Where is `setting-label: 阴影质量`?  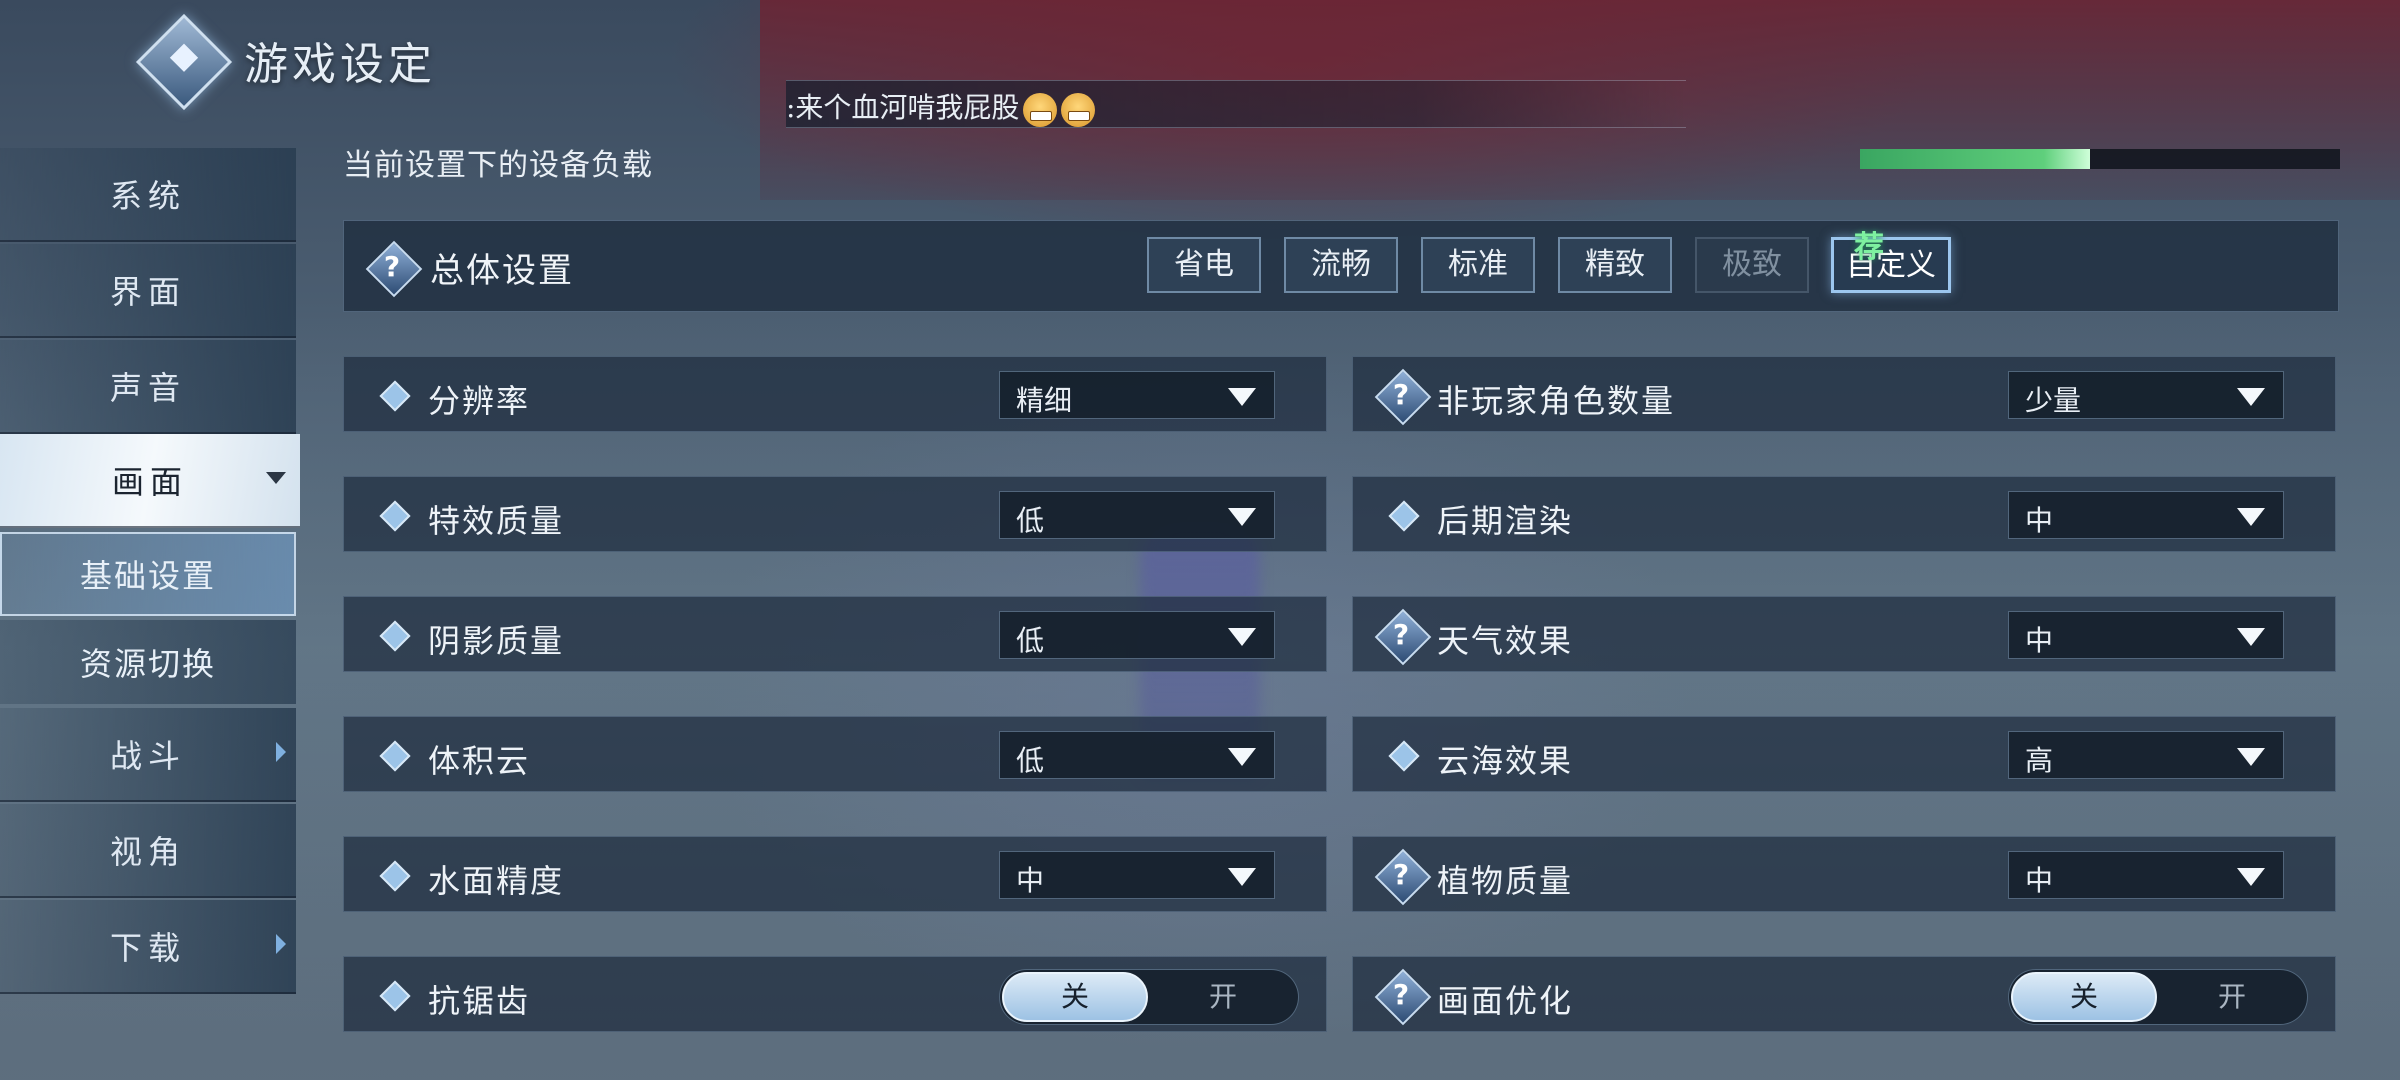
setting-label: 阴影质量 is located at coordinates (496, 641).